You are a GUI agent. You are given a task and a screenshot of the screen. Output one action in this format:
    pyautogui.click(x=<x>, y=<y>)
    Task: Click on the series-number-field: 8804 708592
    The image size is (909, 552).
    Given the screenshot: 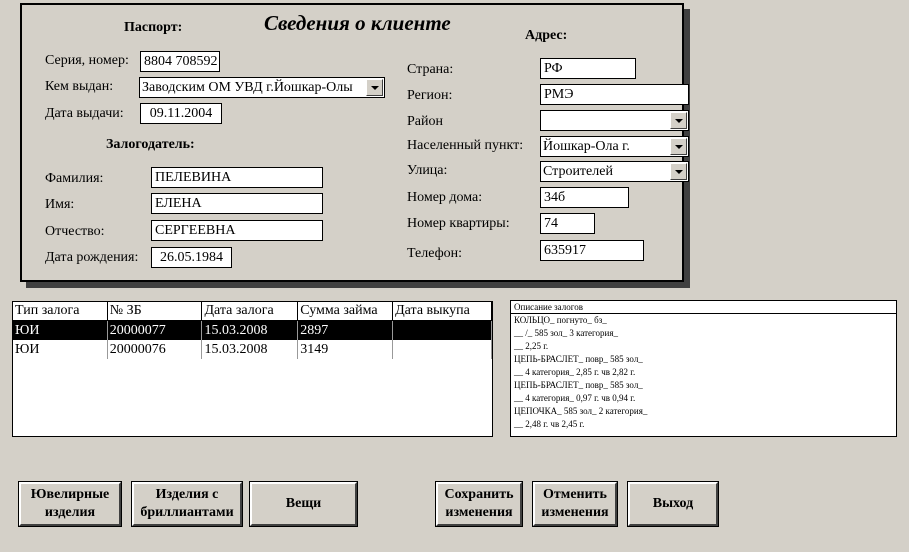 What is the action you would take?
    pyautogui.click(x=180, y=61)
    